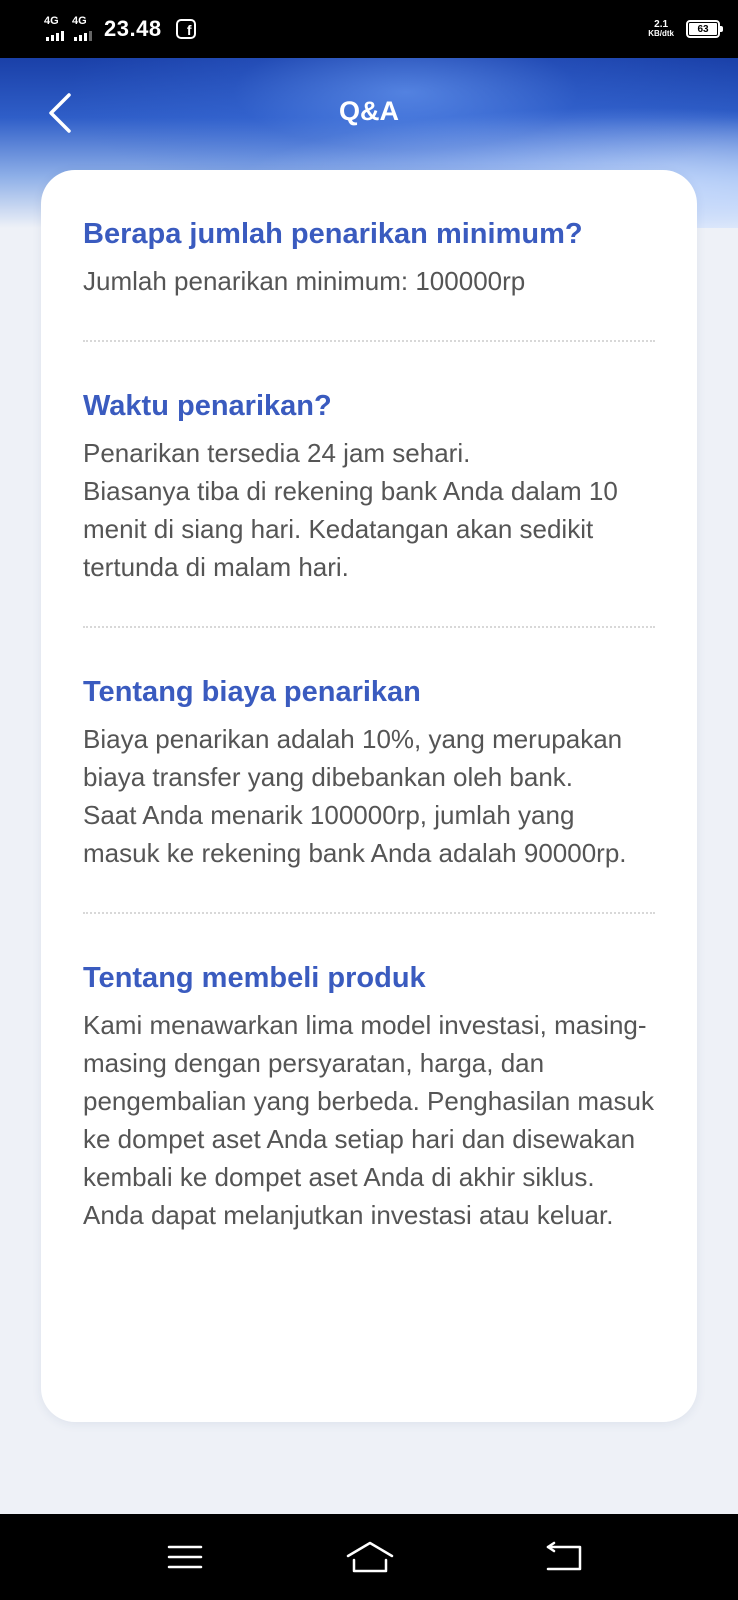  Describe the element at coordinates (207, 406) in the screenshot. I see `qa-question: Waktu penarikan?` at that location.